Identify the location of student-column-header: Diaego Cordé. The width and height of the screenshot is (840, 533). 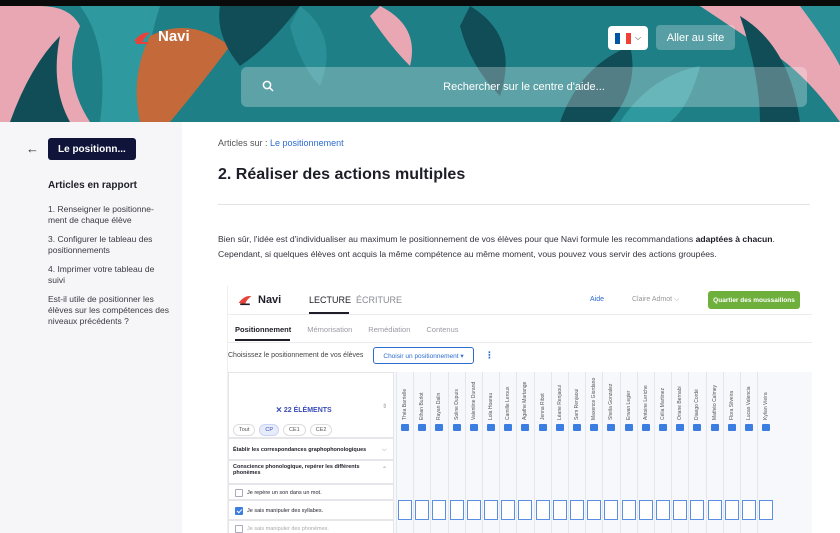
(697, 397).